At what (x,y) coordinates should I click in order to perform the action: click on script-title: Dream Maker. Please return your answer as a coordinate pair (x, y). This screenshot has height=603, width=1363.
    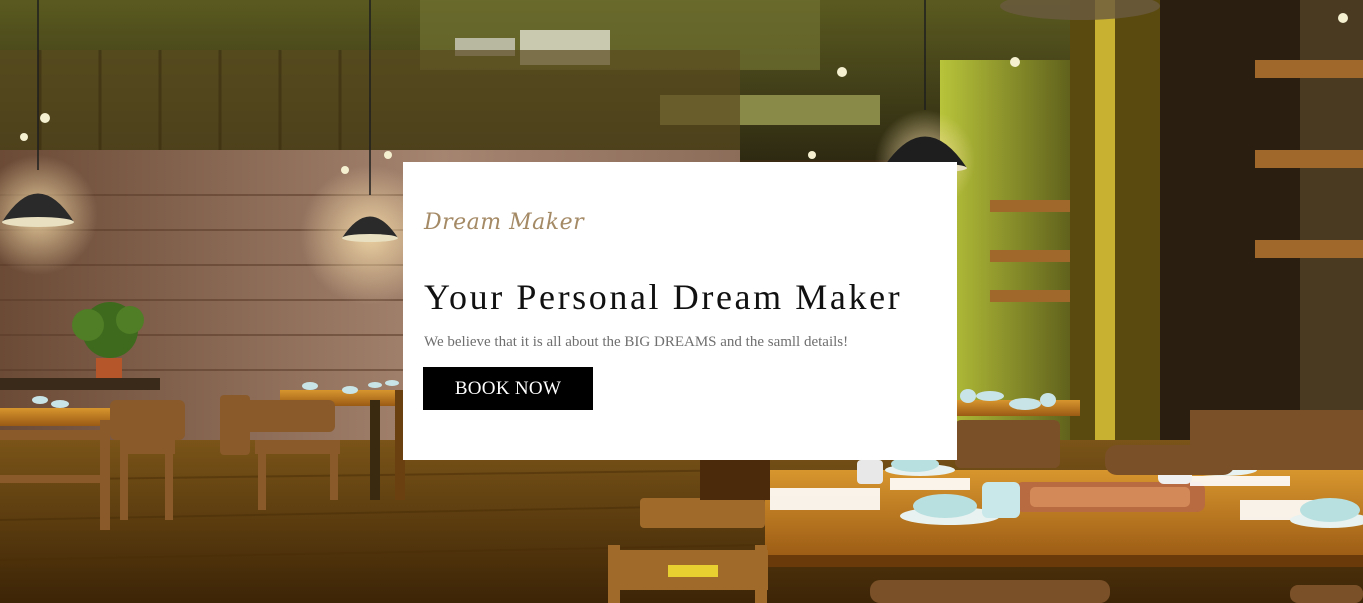
    Looking at the image, I should click on (504, 222).